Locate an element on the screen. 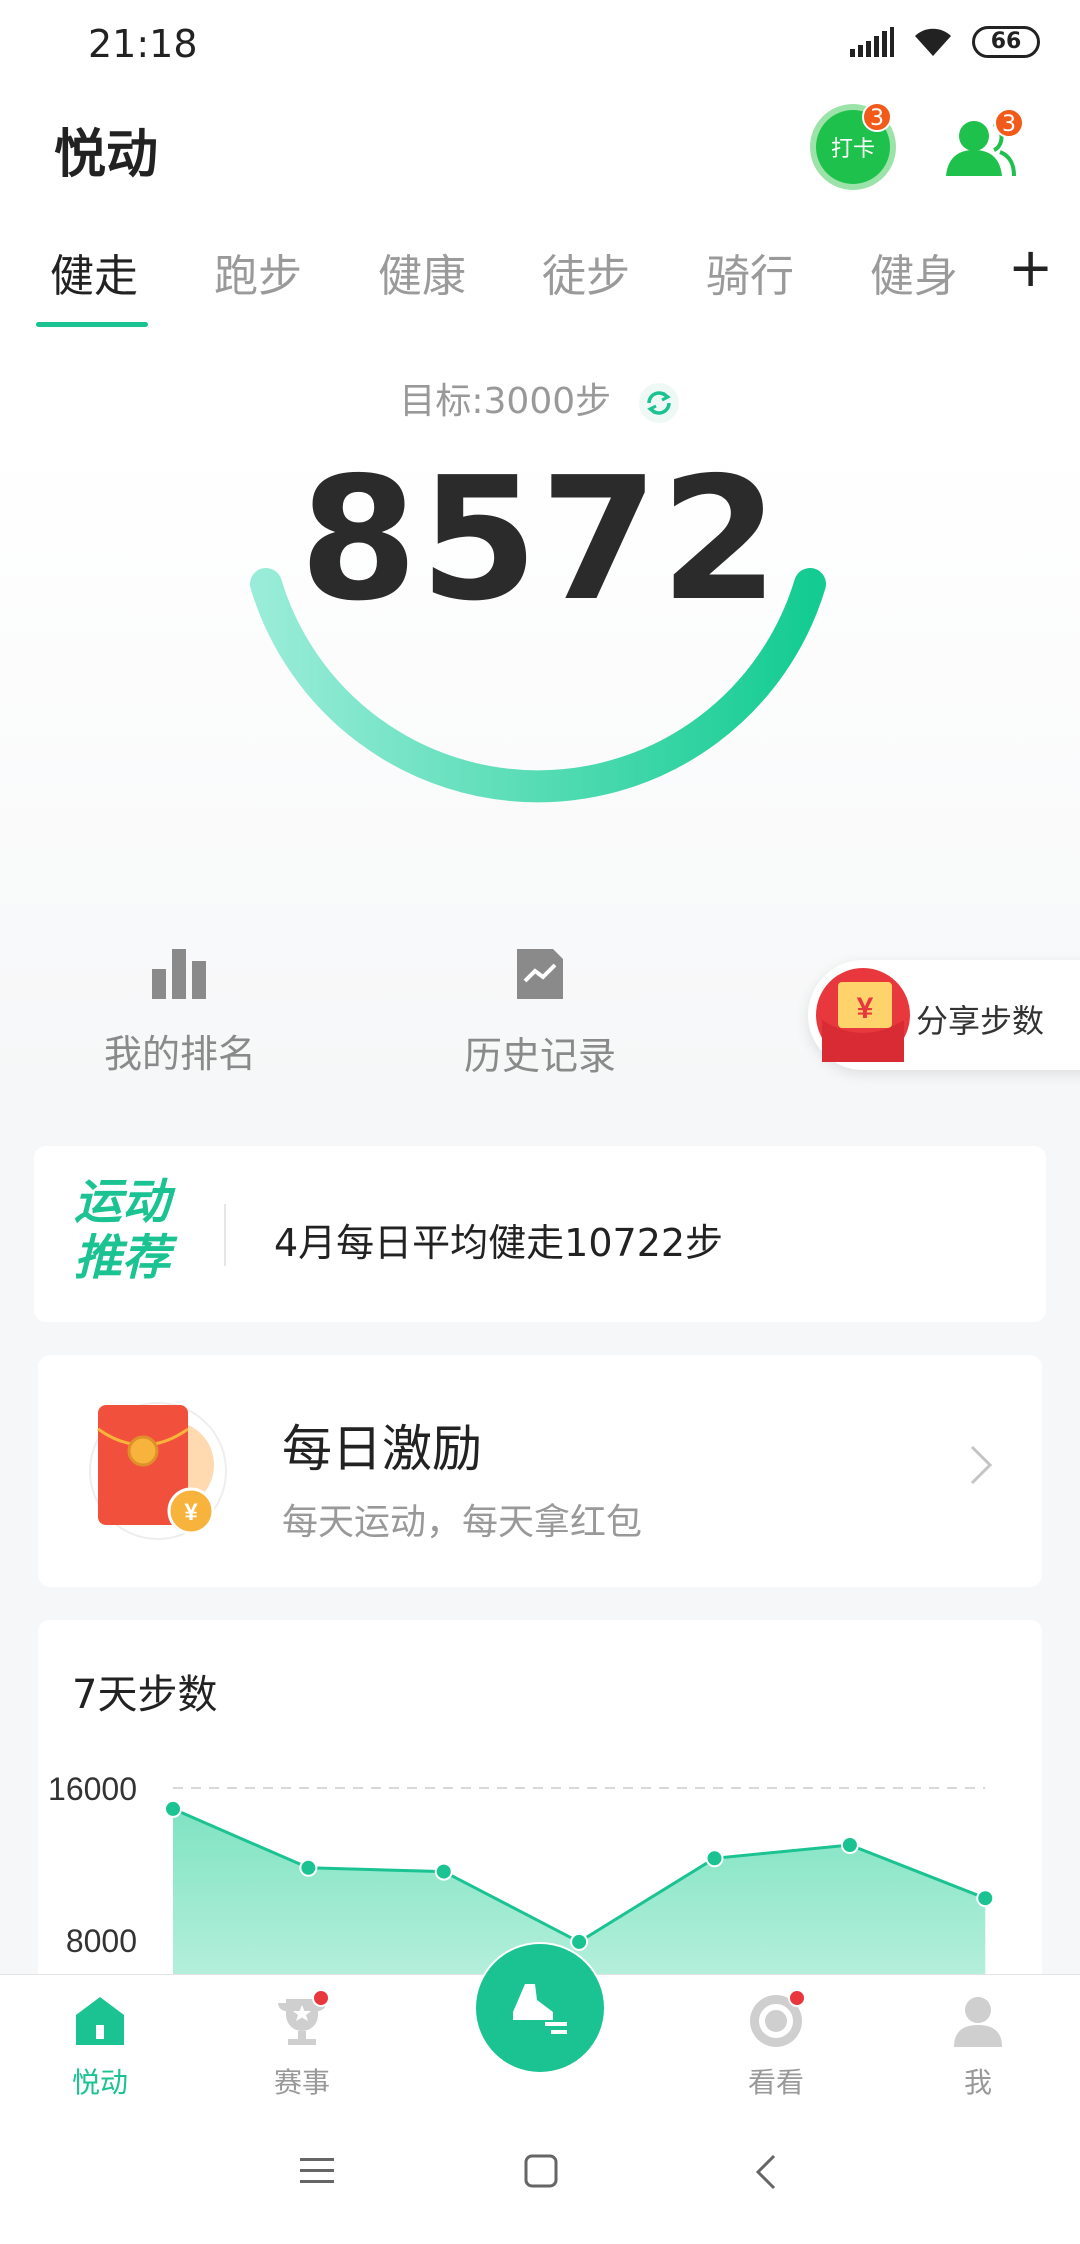 Image resolution: width=1080 pixels, height=2244 pixels. battery-icon: 66 is located at coordinates (1006, 42).